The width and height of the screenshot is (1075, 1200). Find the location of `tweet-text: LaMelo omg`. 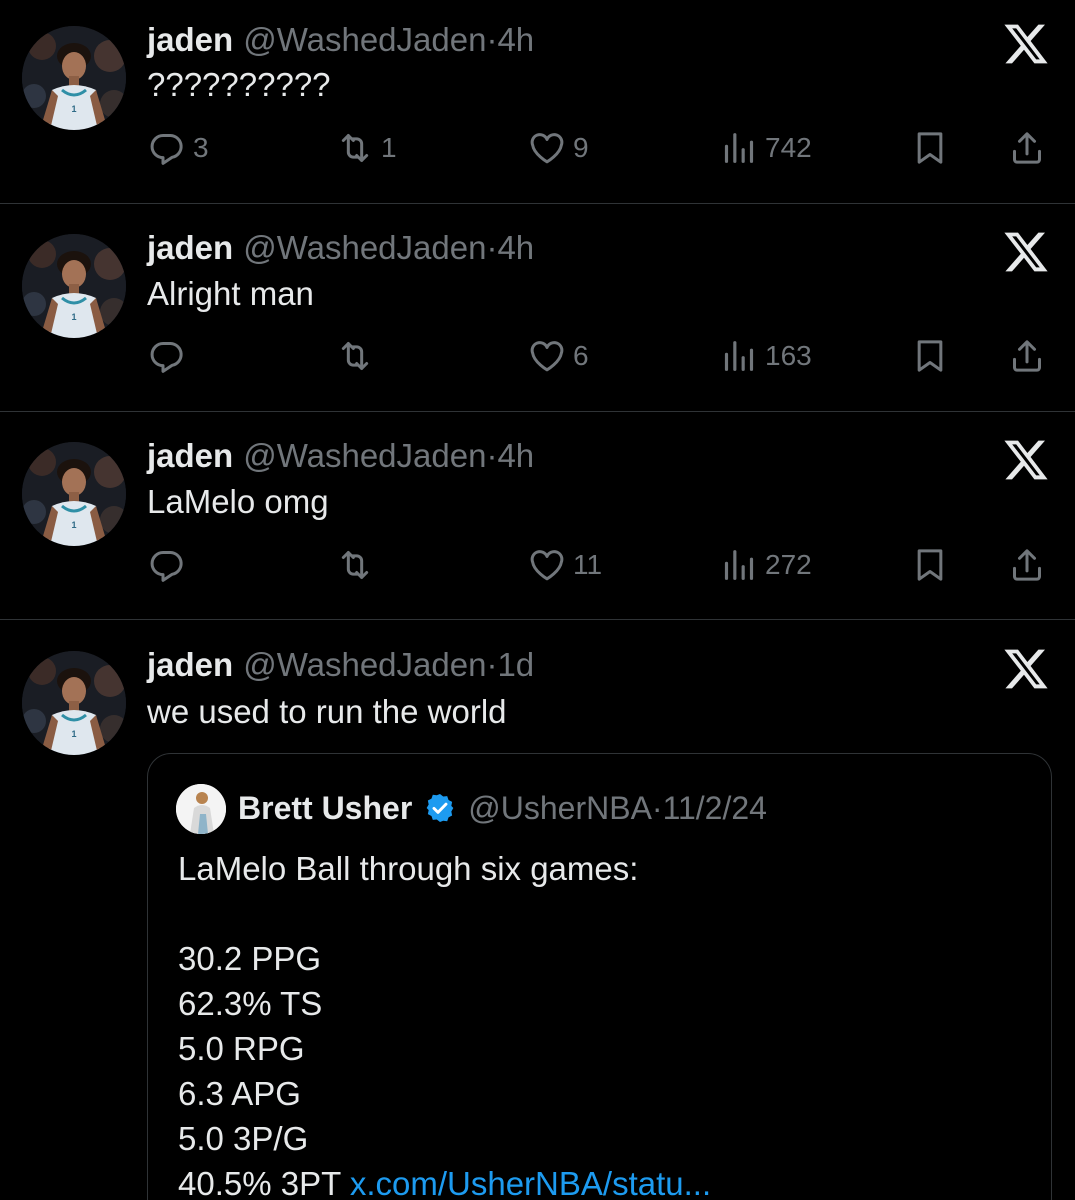

tweet-text: LaMelo omg is located at coordinates (238, 501).